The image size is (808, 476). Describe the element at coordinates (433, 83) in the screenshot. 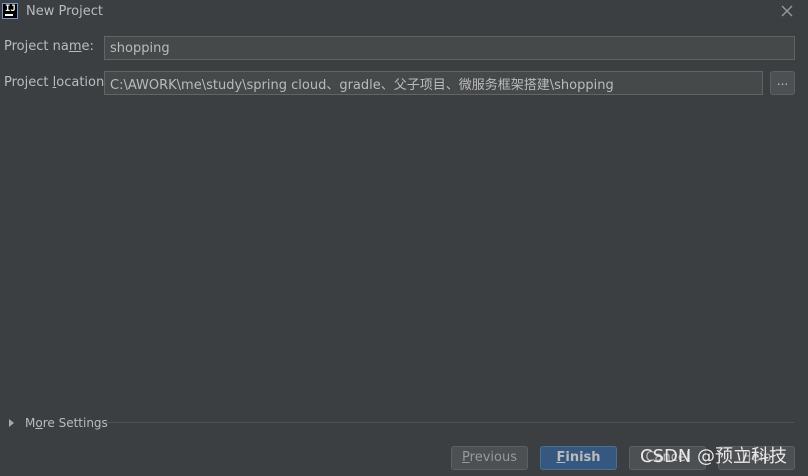

I see `project-location-input` at that location.